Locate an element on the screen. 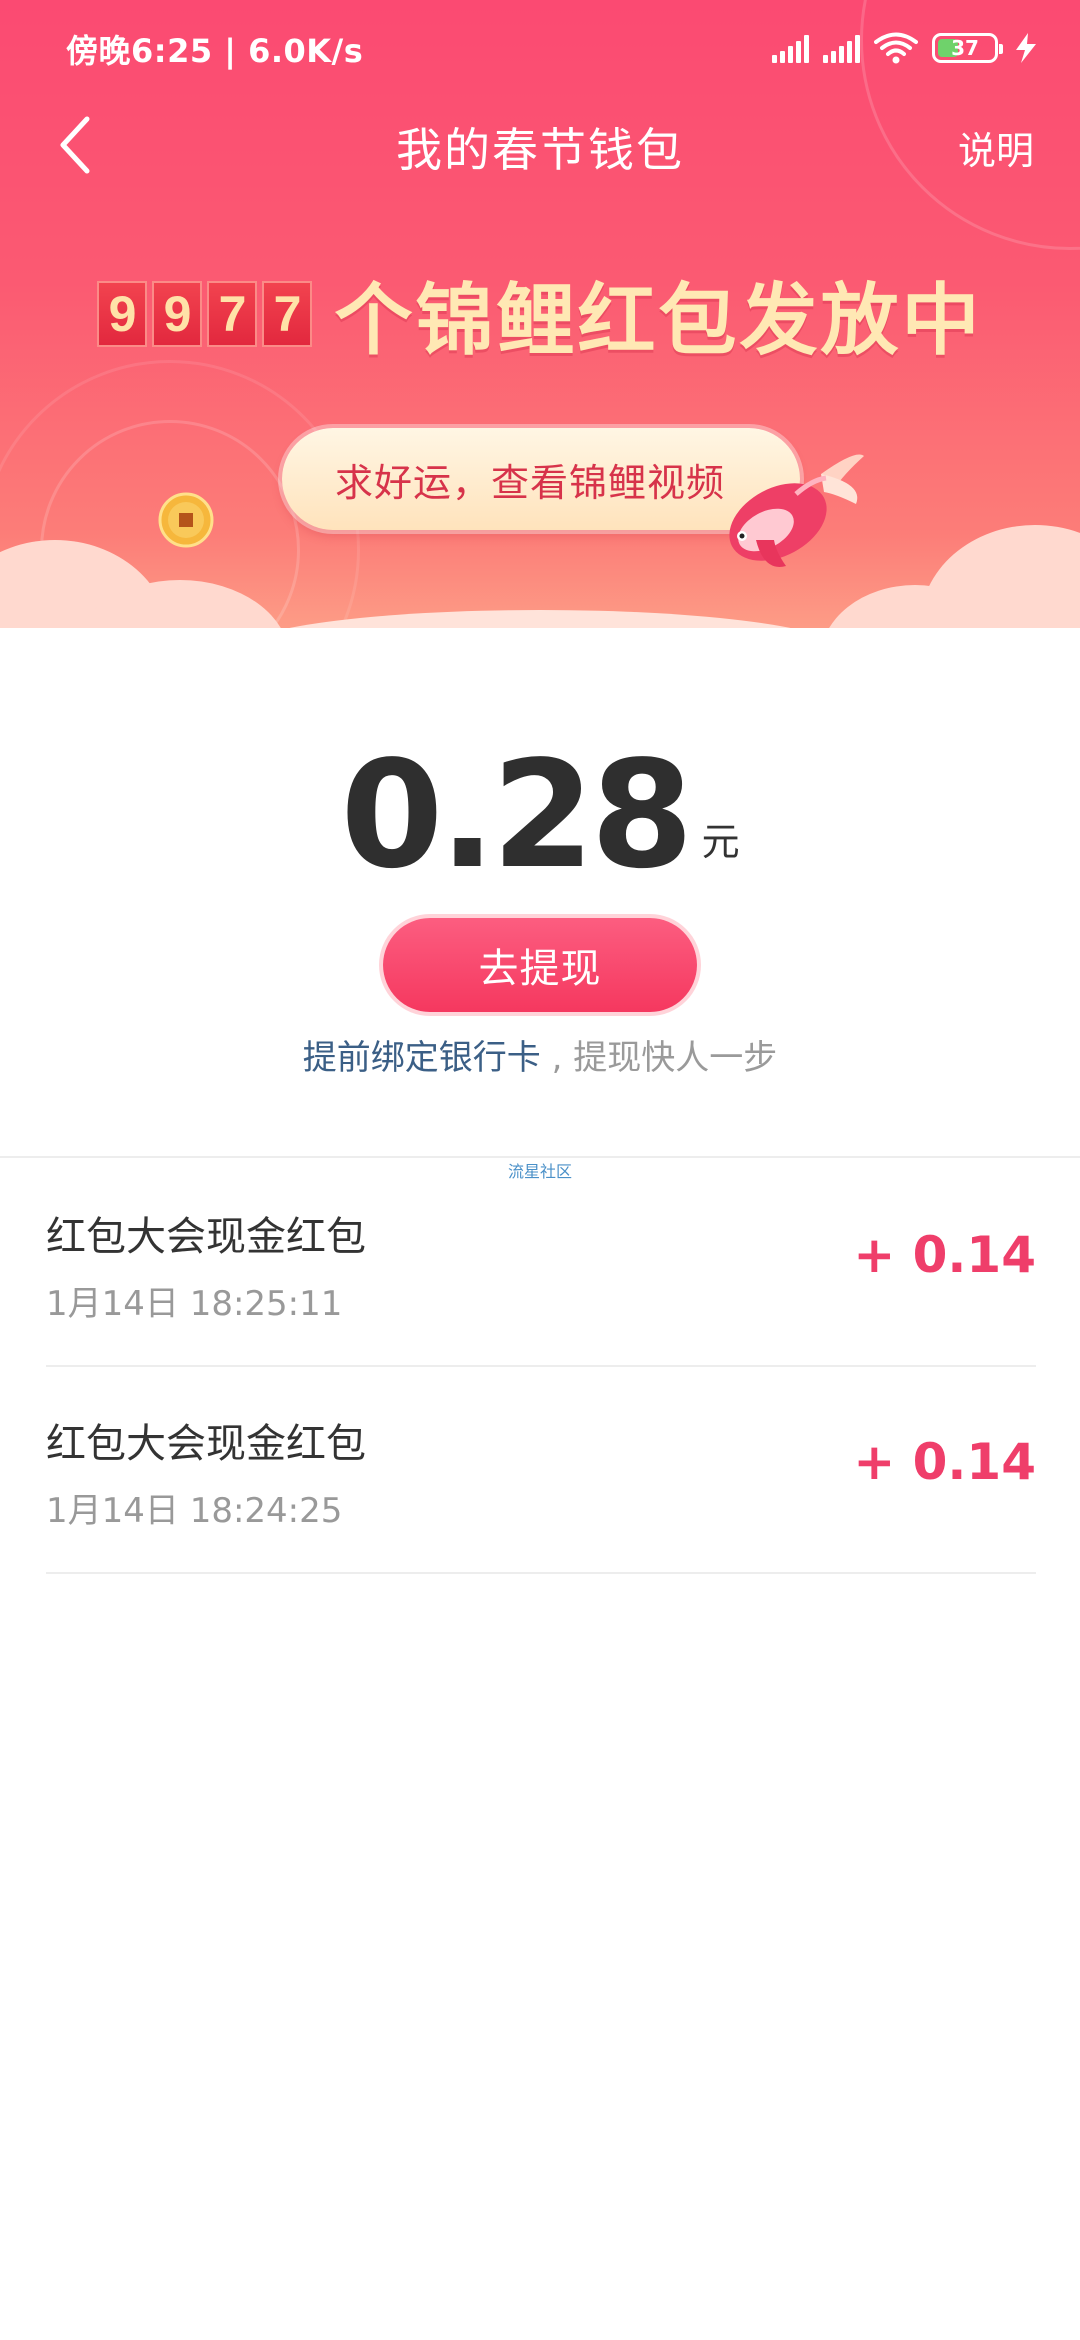 The image size is (1080, 2340). bind-card-suffix: , 提现快人一步 is located at coordinates (659, 1058).